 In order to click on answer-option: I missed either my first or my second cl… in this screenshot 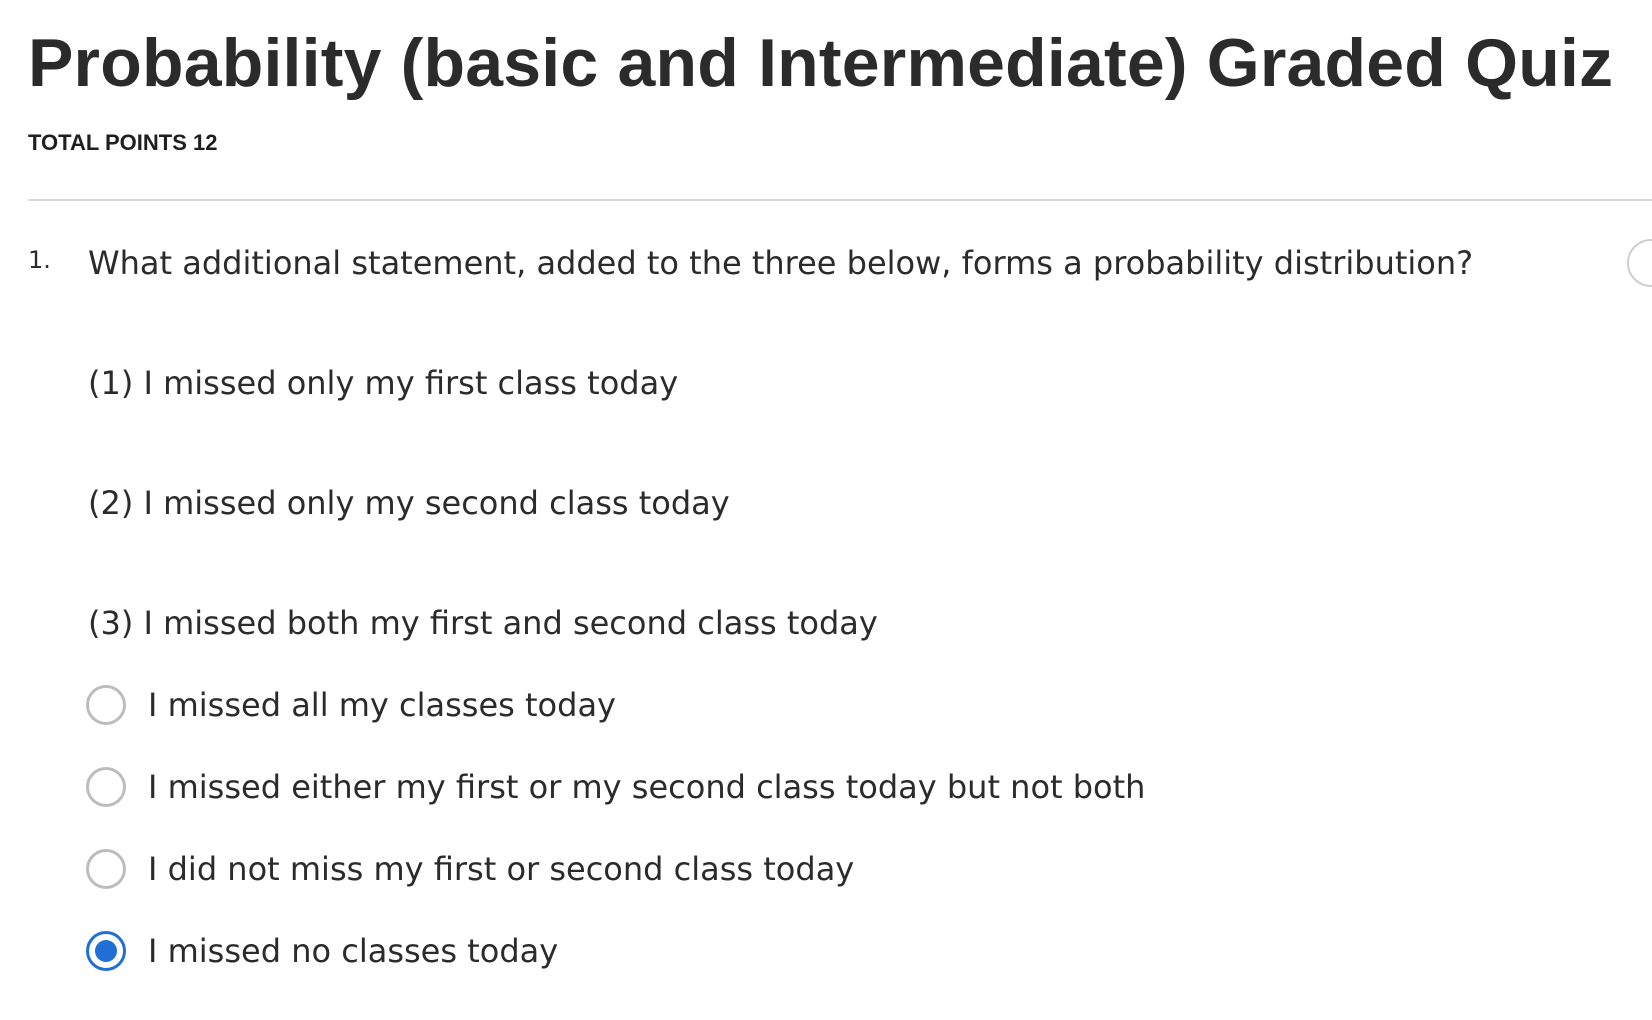, I will do `click(615, 787)`.